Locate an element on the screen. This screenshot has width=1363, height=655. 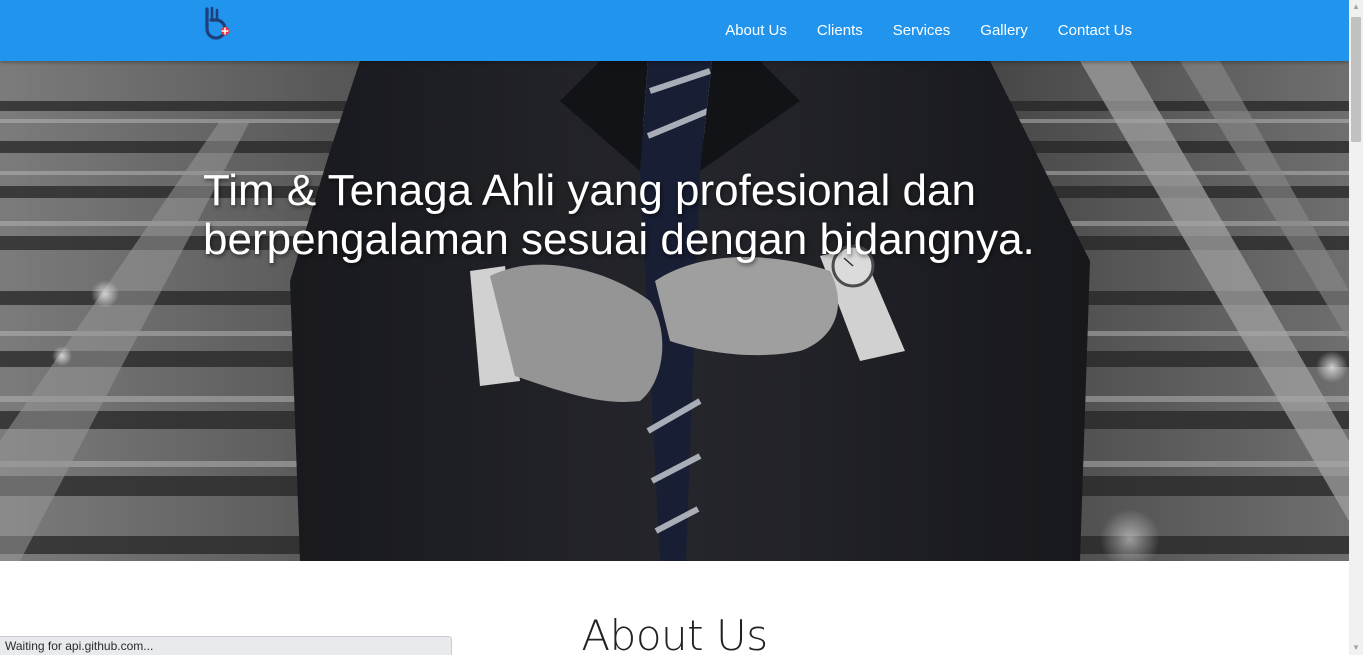
hero-title-line-2: berpengalaman sesuai dengan bidangnya. is located at coordinates (619, 239).